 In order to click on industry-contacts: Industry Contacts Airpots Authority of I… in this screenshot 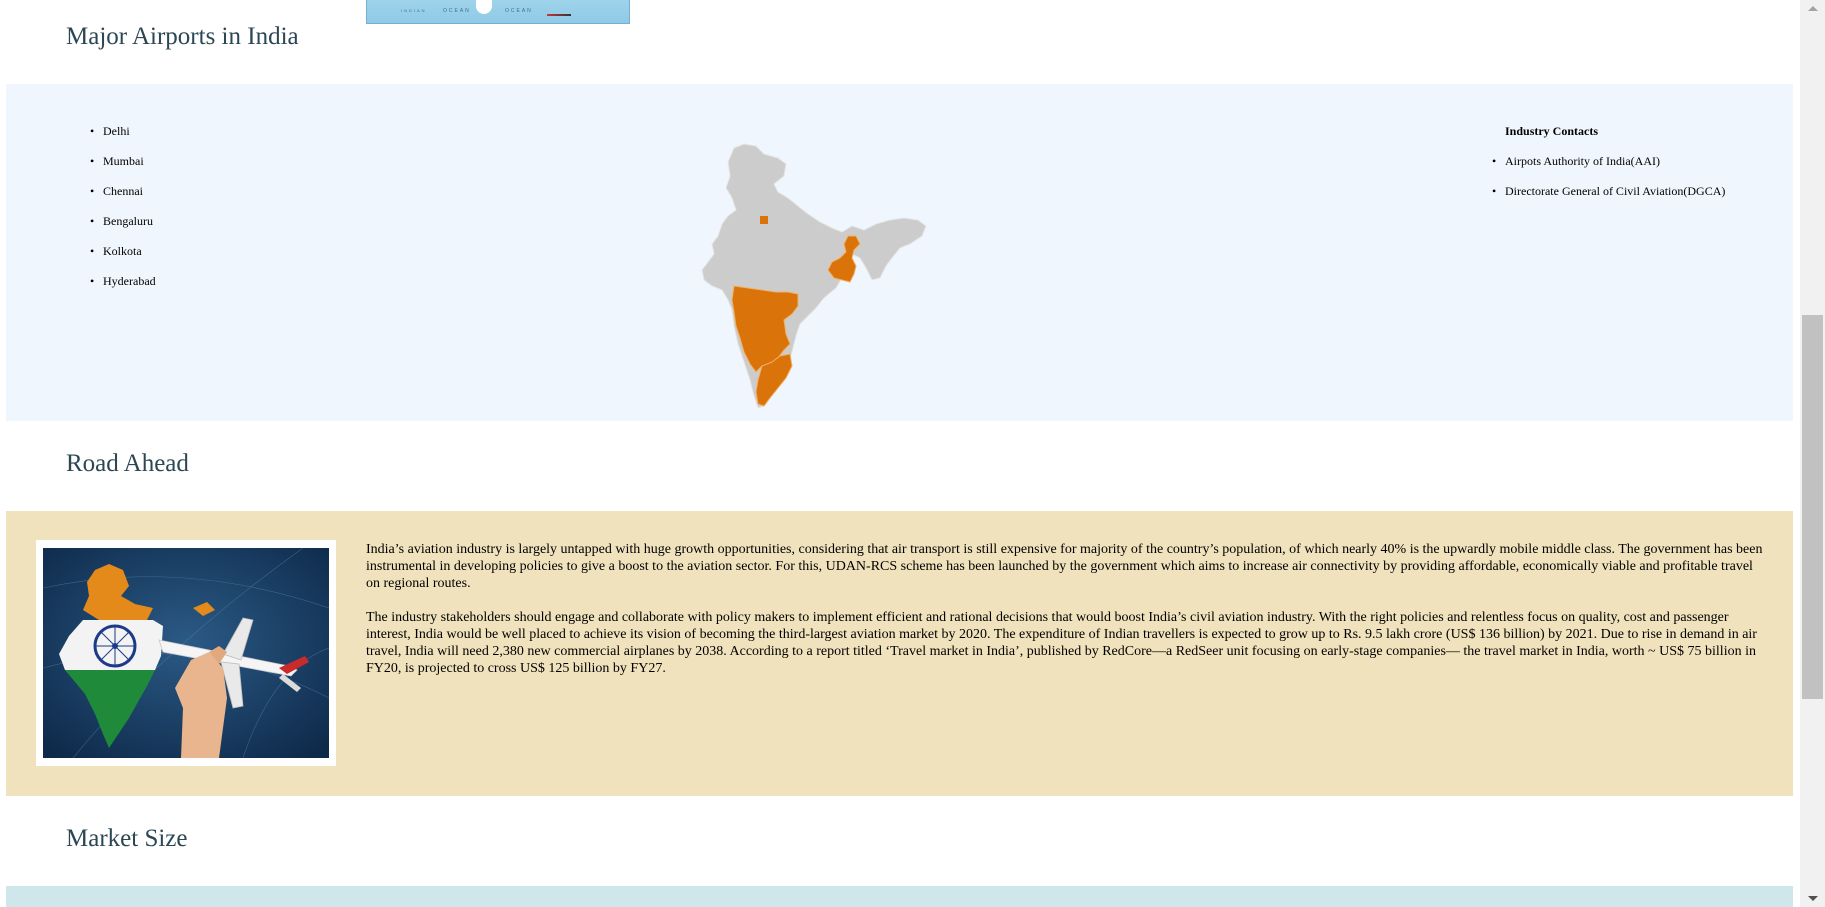, I will do `click(1638, 169)`.